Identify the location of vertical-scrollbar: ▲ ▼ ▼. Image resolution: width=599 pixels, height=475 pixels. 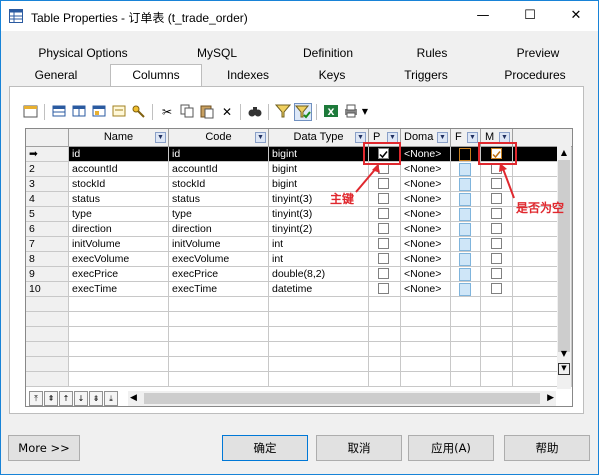
(564, 267).